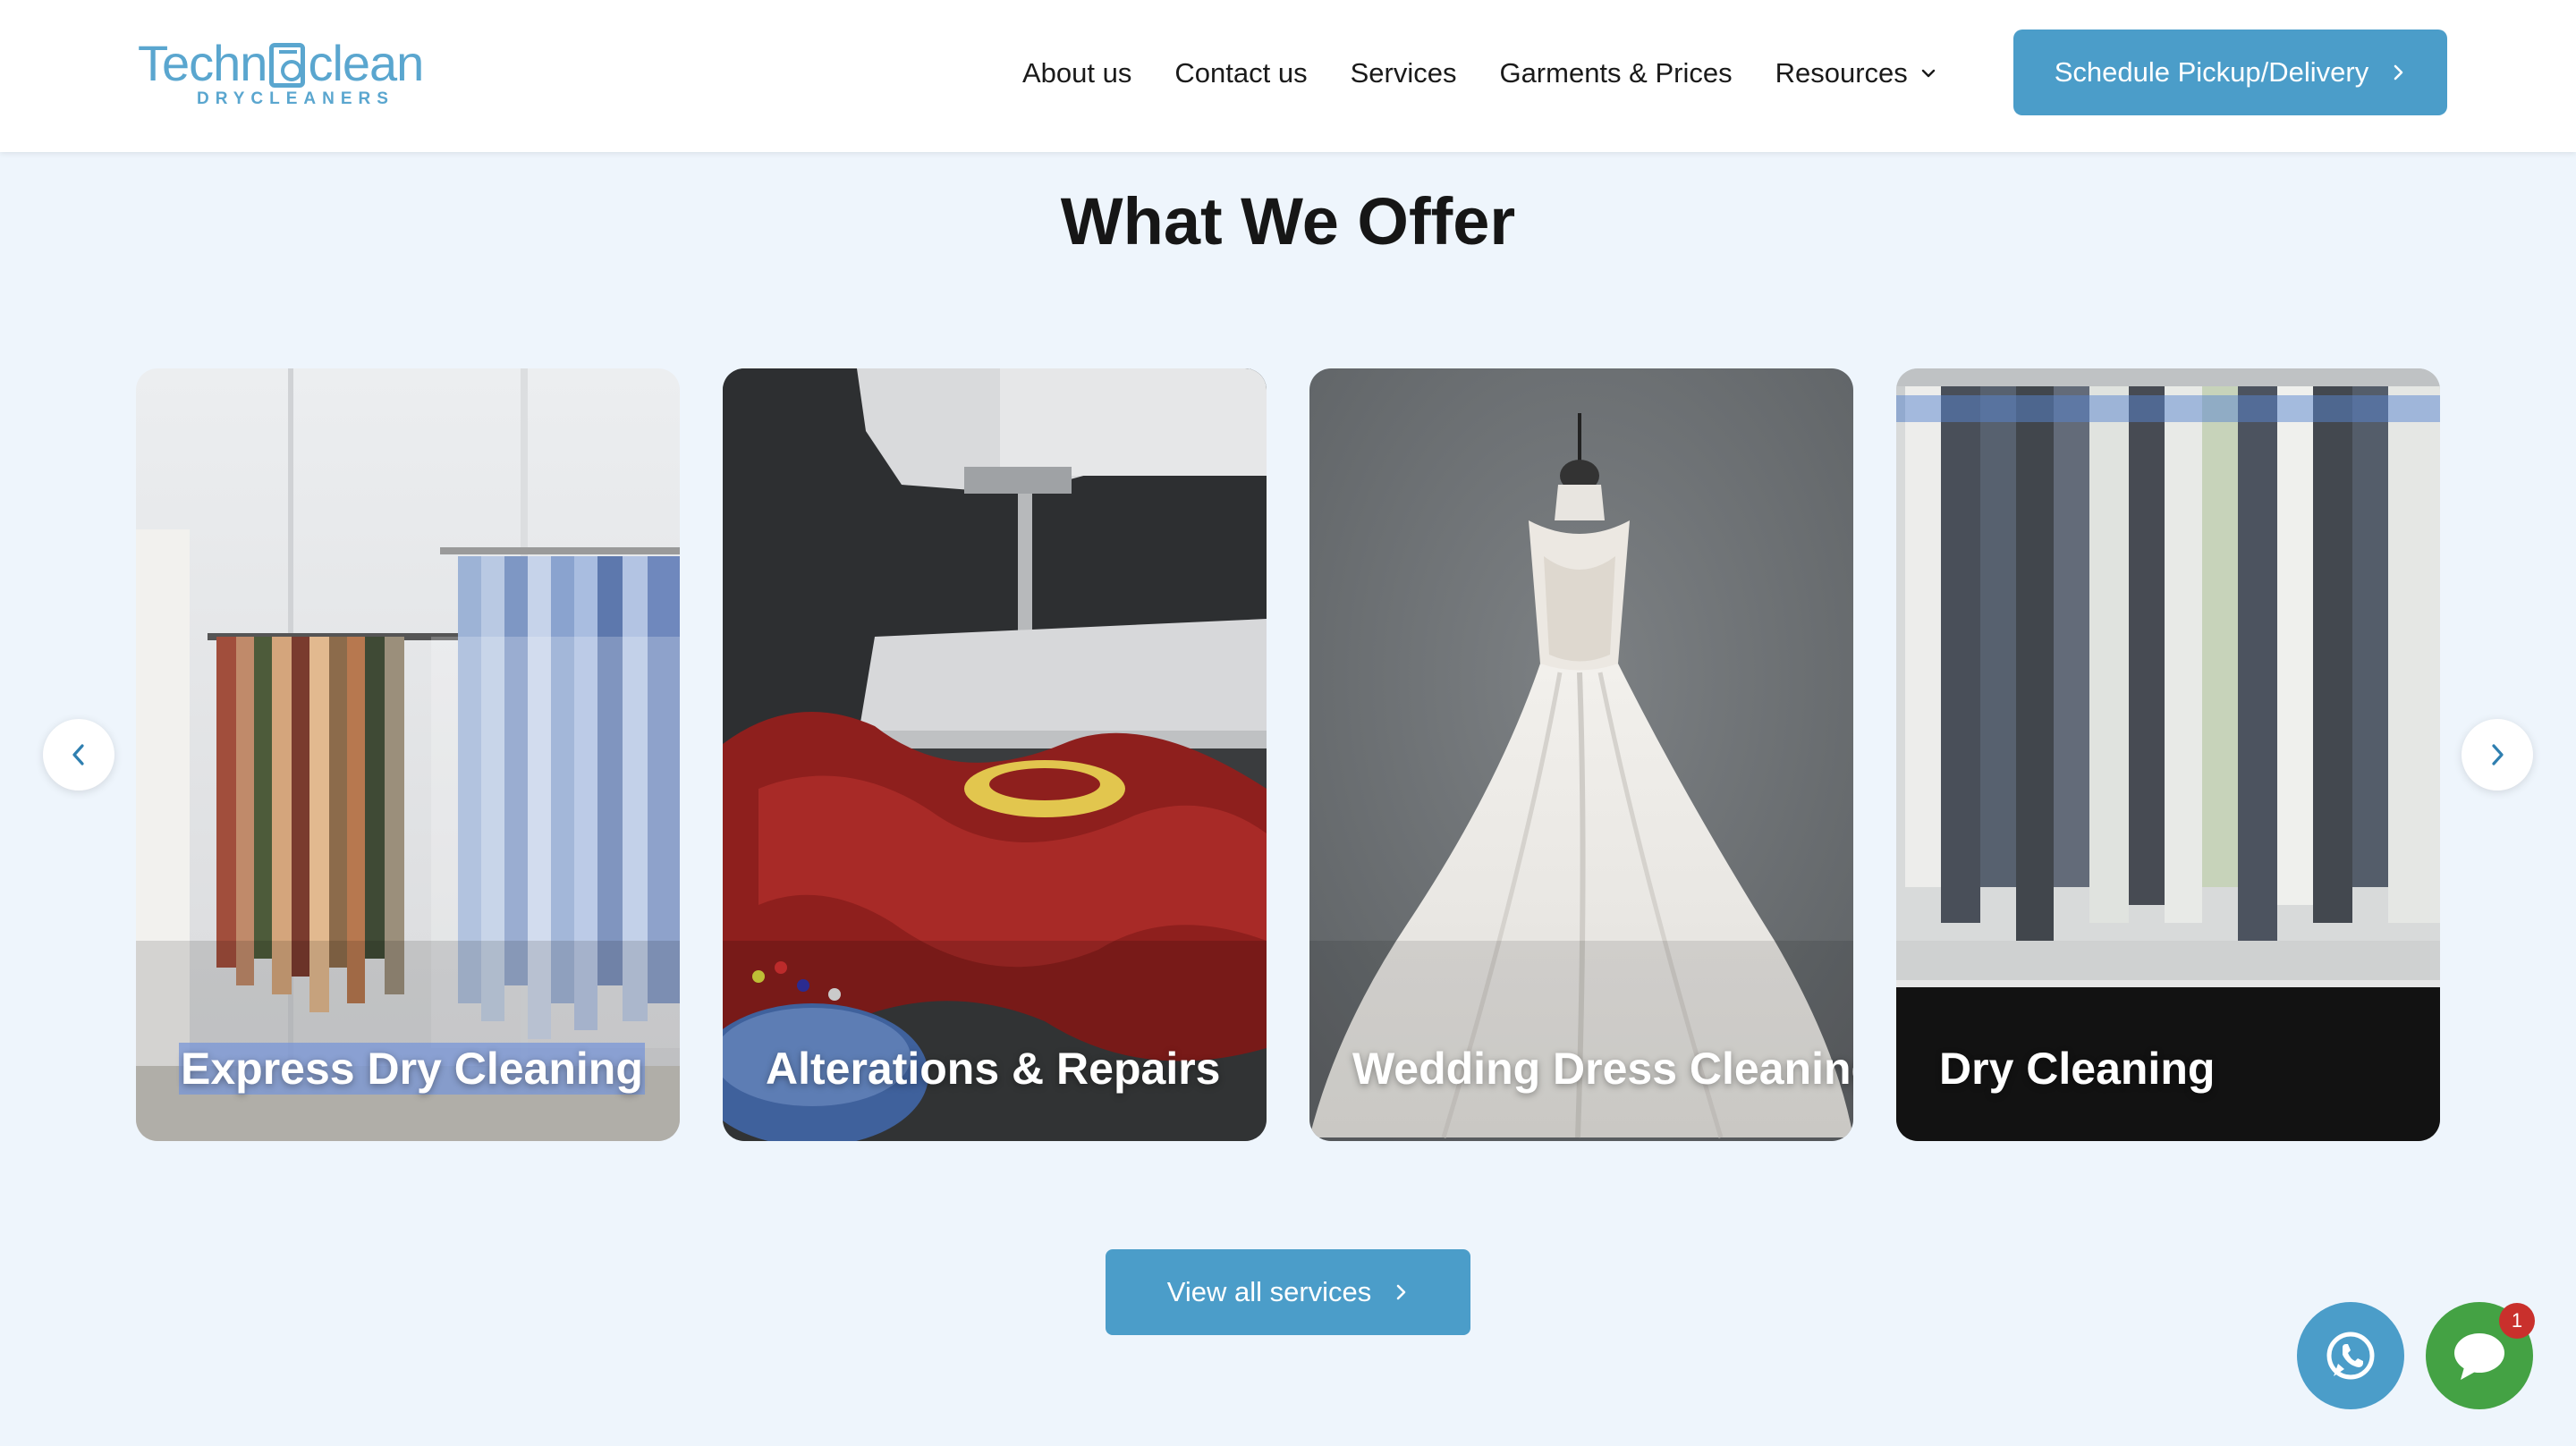 This screenshot has height=1446, width=2576. I want to click on whatsapp-icon, so click(2350, 1356).